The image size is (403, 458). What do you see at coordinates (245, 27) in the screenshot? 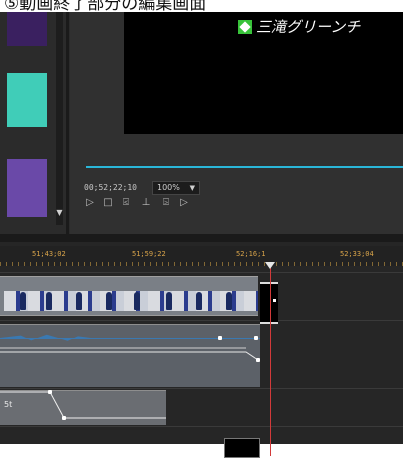
I see `overlay-logo-icon` at bounding box center [245, 27].